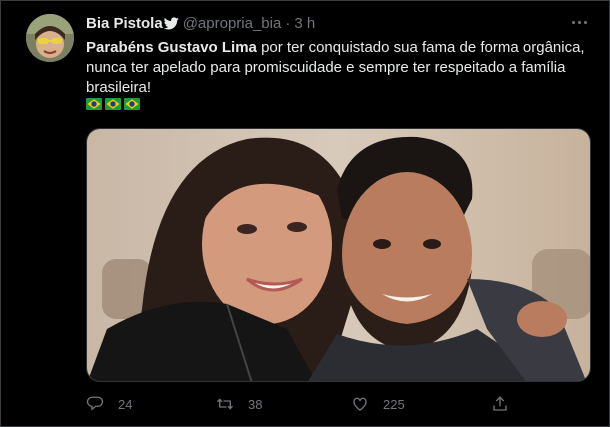 The width and height of the screenshot is (610, 427). Describe the element at coordinates (579, 22) in the screenshot. I see `more-options-icon` at that location.